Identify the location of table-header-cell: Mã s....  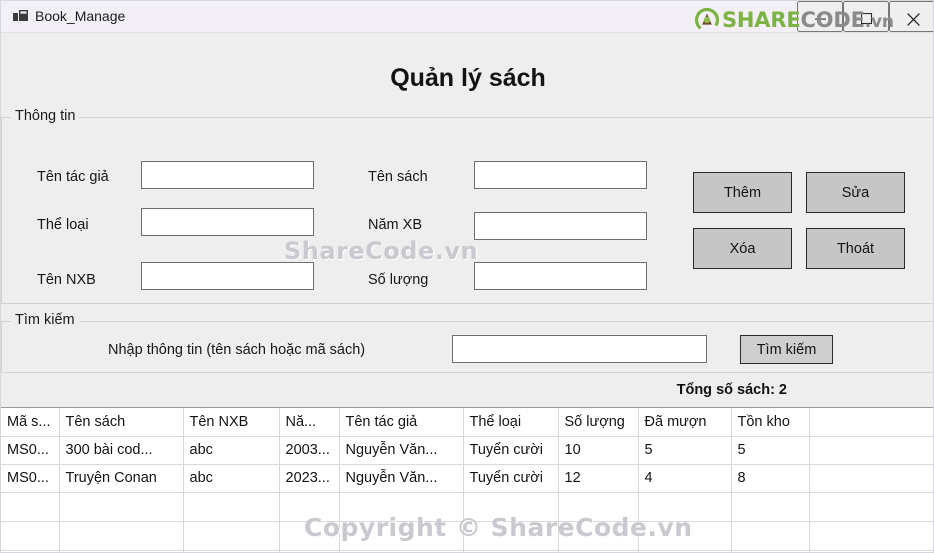
(30, 422).